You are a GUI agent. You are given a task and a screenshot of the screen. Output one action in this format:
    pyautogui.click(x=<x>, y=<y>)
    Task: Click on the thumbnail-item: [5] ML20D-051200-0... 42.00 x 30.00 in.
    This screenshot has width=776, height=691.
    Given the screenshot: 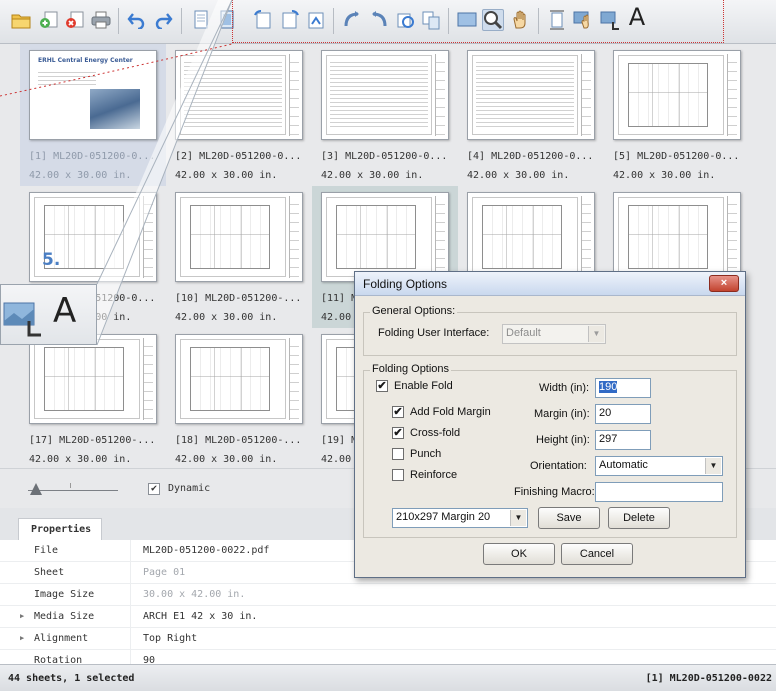 What is the action you would take?
    pyautogui.click(x=677, y=115)
    